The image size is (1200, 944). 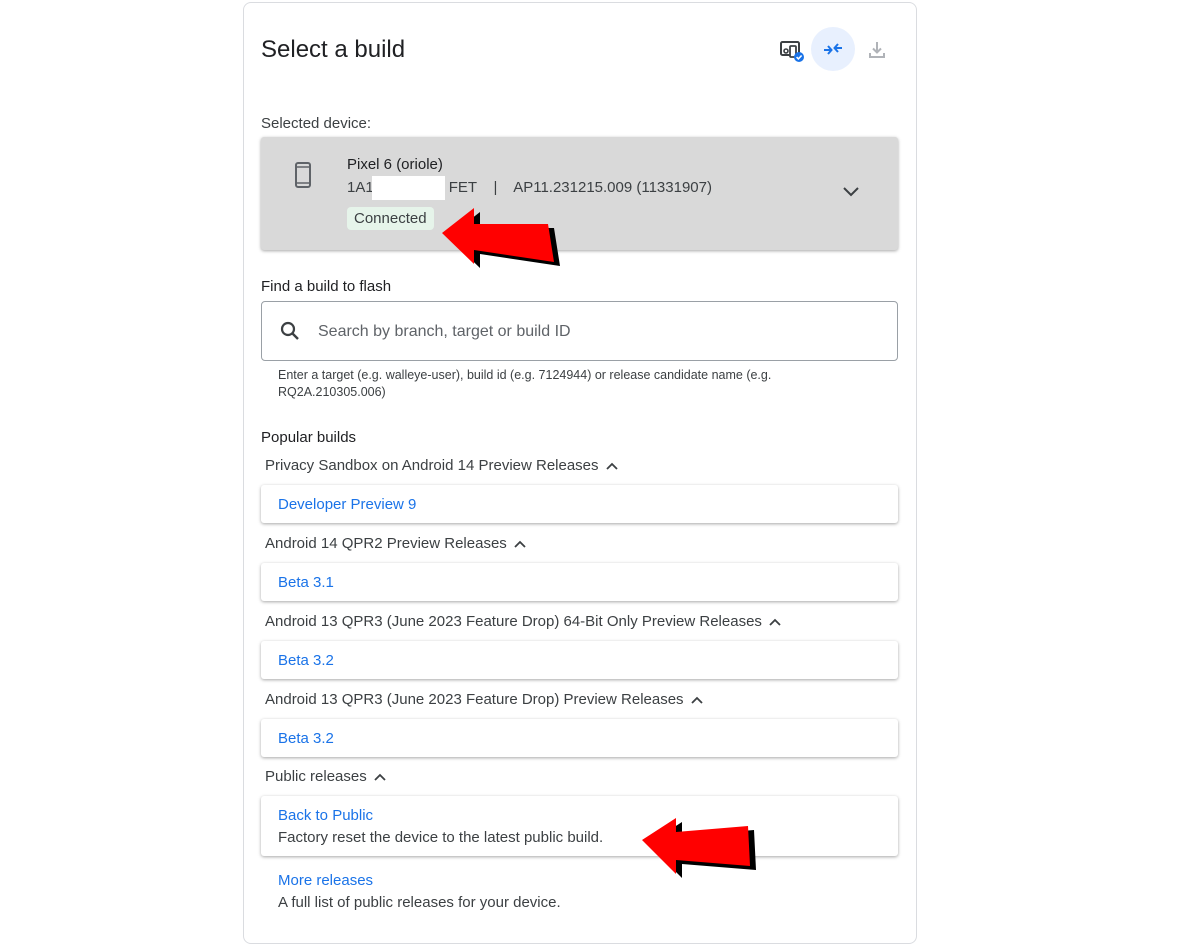 I want to click on build-name: Beta 3.1, so click(x=306, y=582).